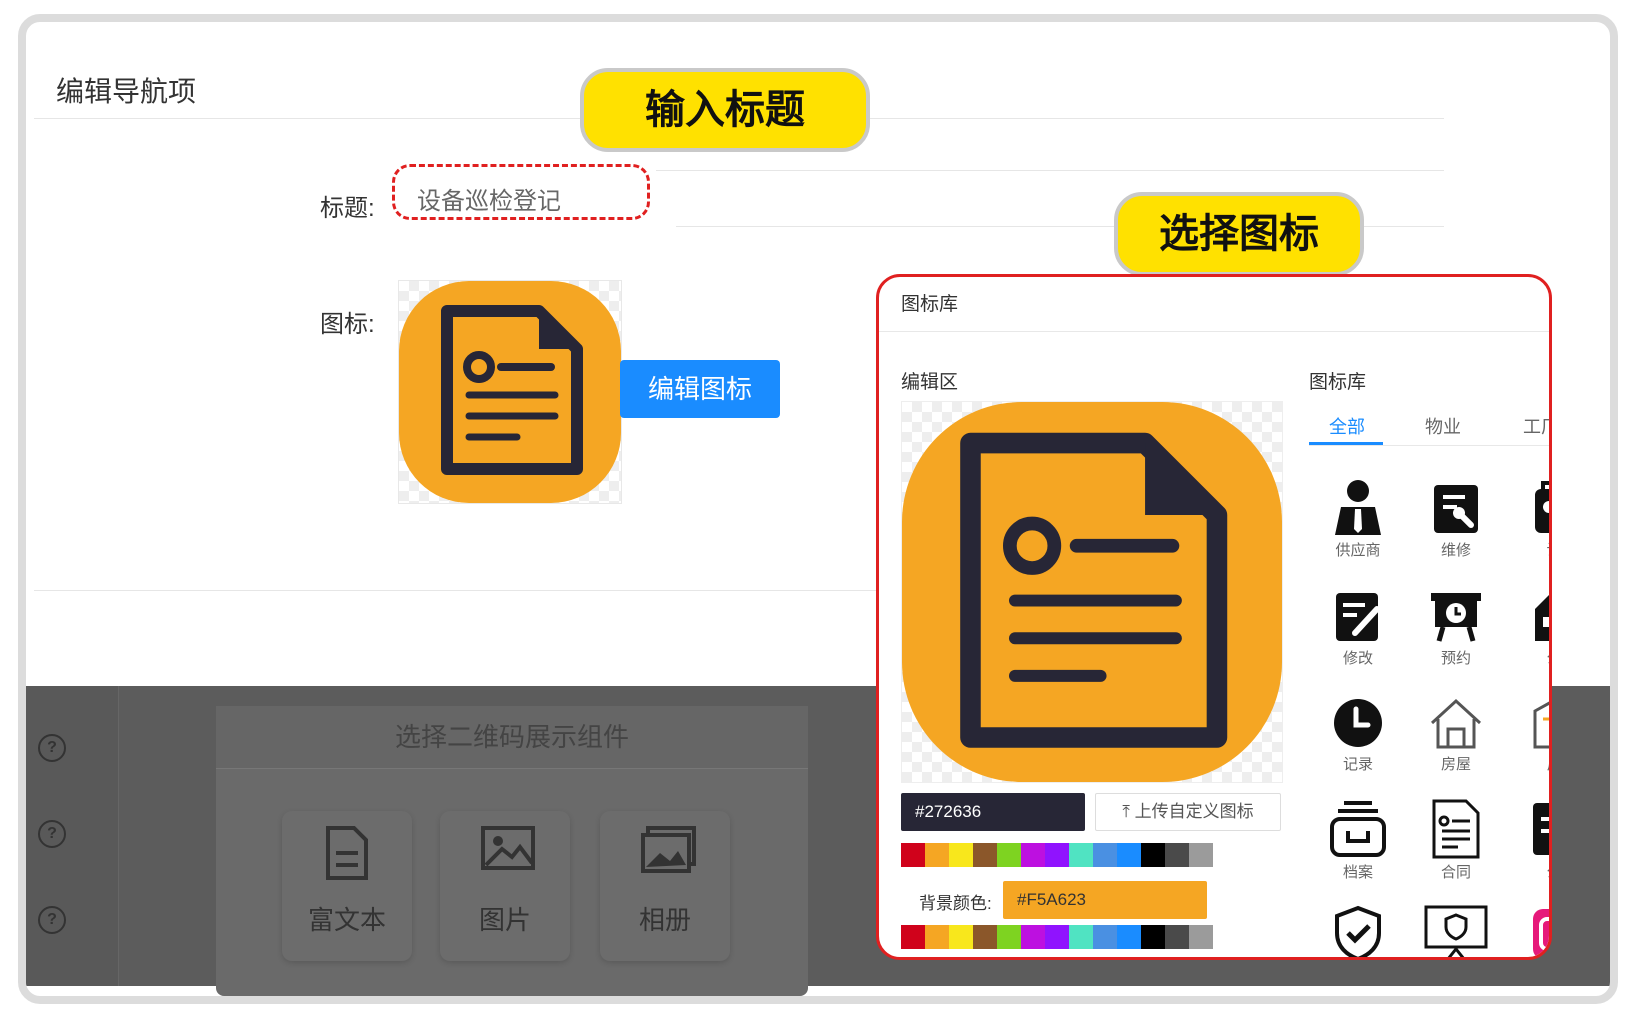 The height and width of the screenshot is (1026, 1648). What do you see at coordinates (504, 920) in the screenshot?
I see `component-label: 图片` at bounding box center [504, 920].